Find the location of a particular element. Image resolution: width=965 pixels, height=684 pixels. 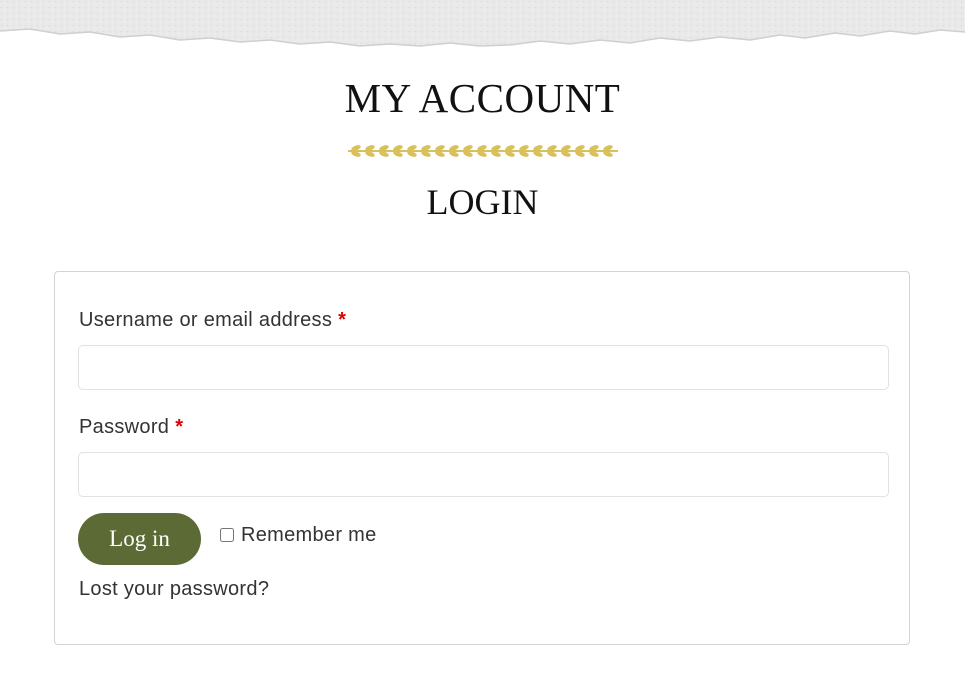

wheat-divider-icon is located at coordinates (483, 151).